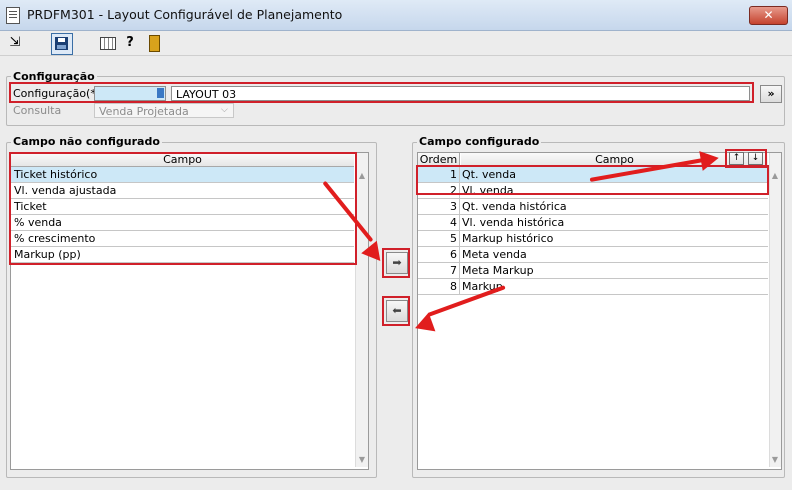 This screenshot has width=792, height=490. What do you see at coordinates (768, 15) in the screenshot?
I see `close-button: ✕` at bounding box center [768, 15].